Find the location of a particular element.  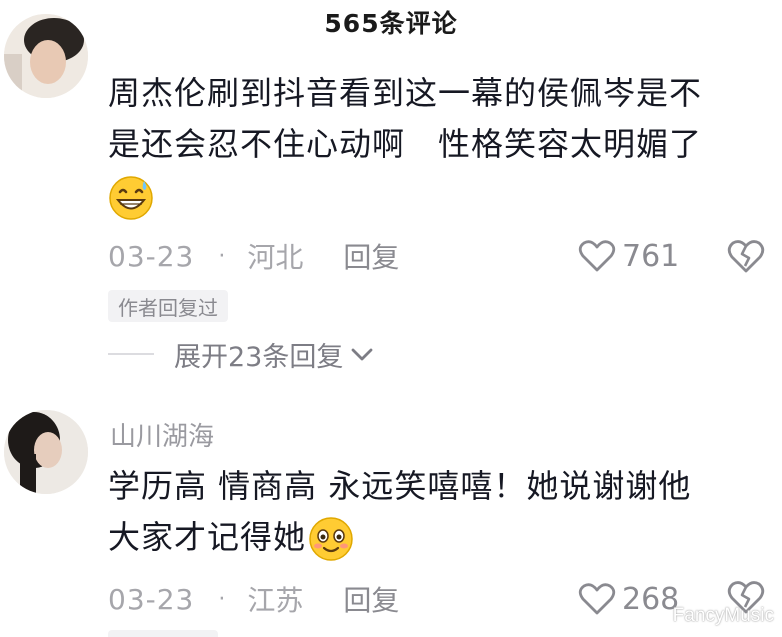

comment-location: 江苏 is located at coordinates (275, 600).